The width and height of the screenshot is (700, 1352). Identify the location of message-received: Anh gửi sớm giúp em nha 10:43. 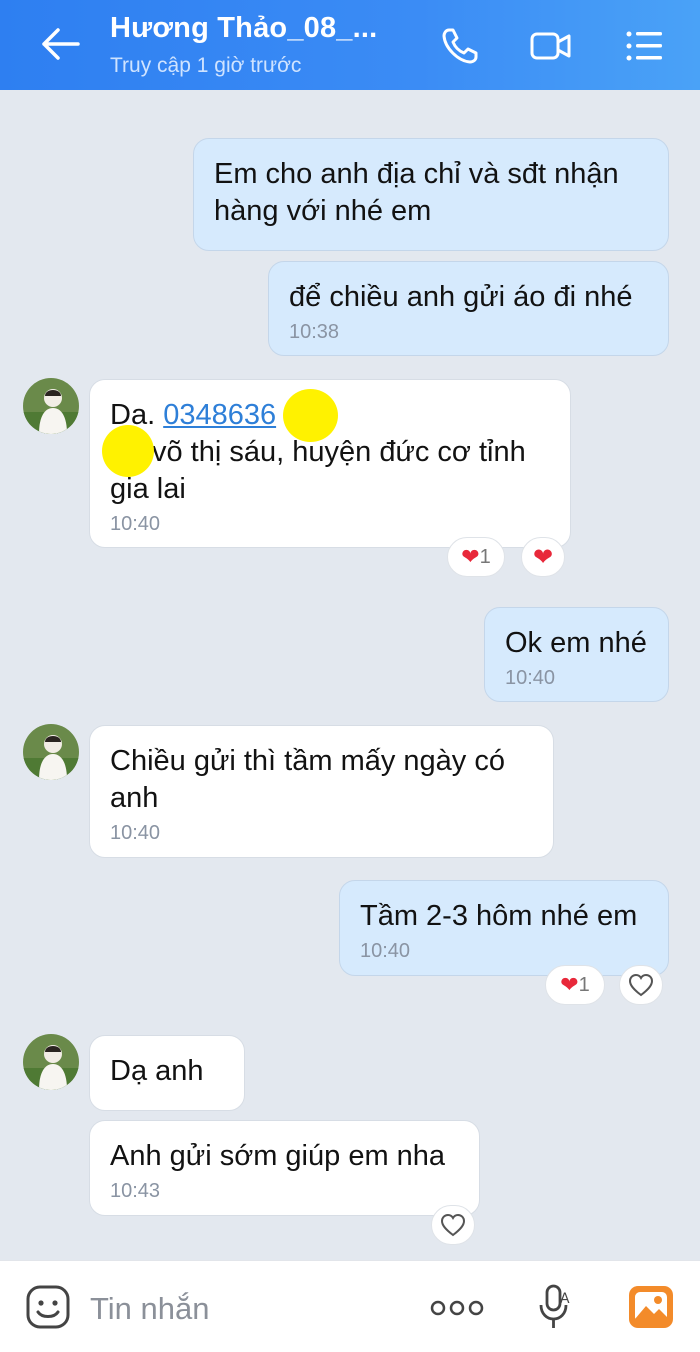
(284, 1168).